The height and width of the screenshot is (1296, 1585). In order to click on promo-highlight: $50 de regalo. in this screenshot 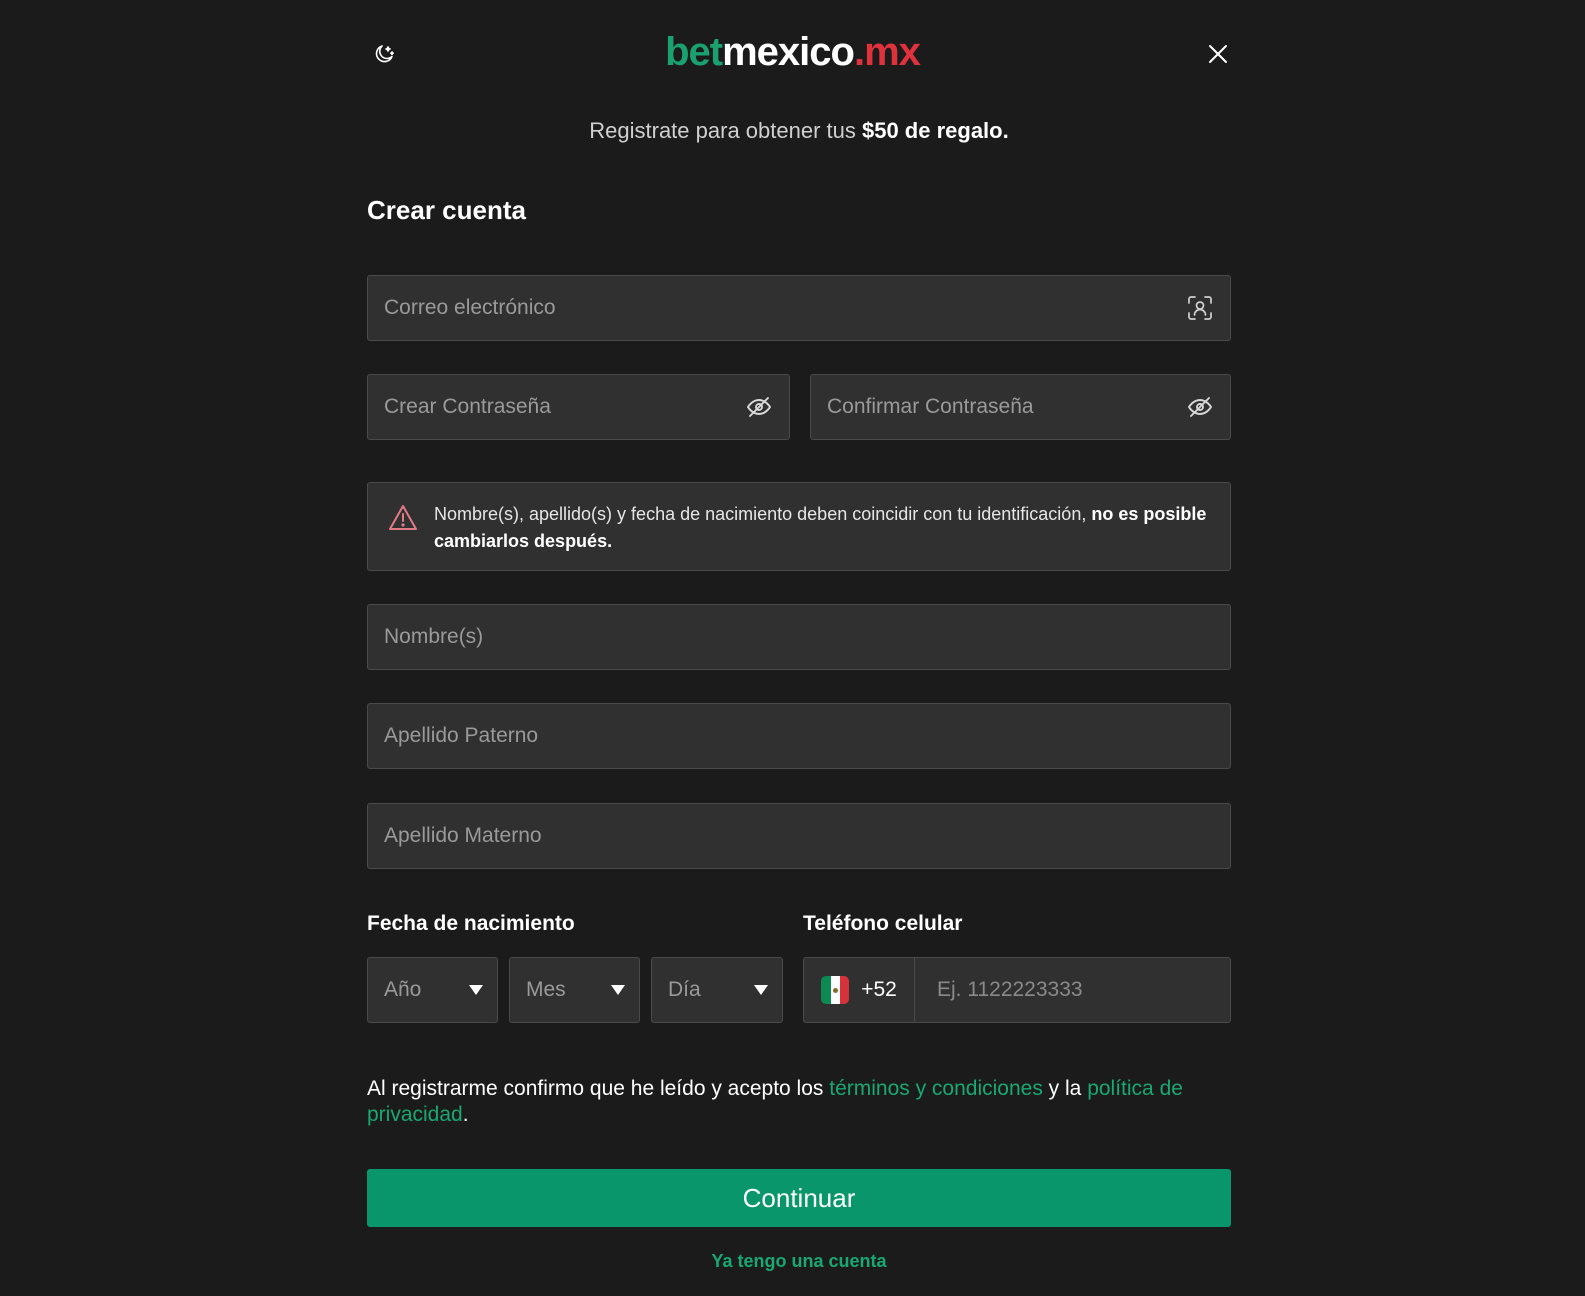, I will do `click(935, 130)`.